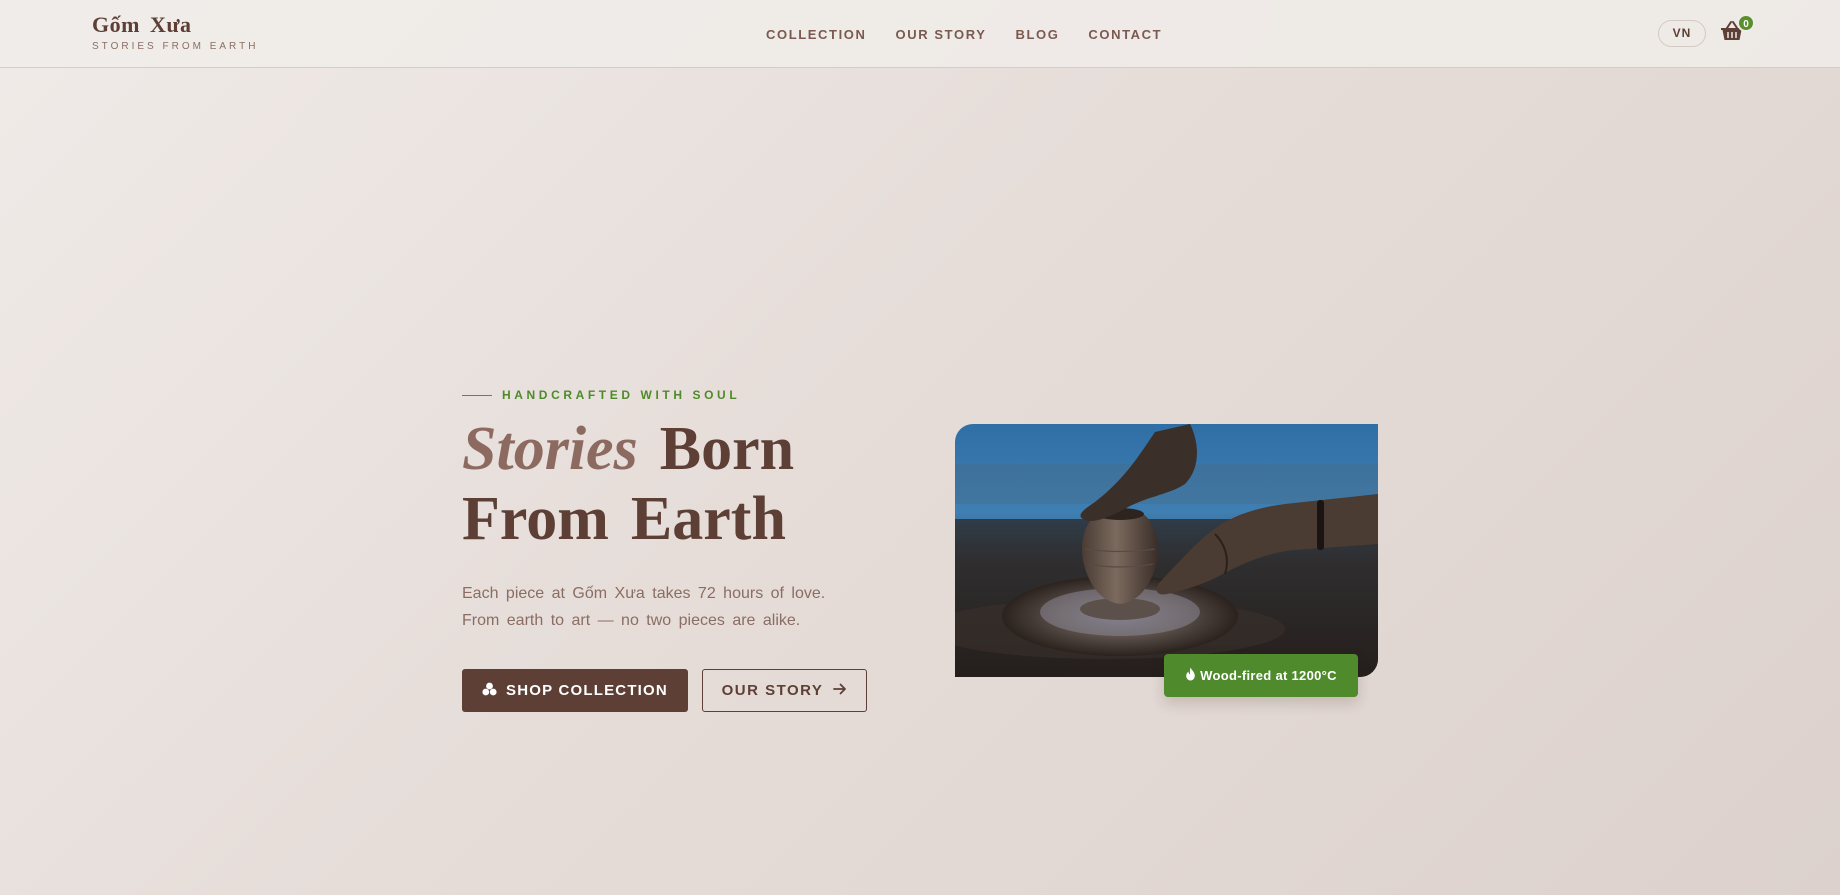 Image resolution: width=1840 pixels, height=895 pixels. I want to click on nav-item-collection: COLLECTION, so click(816, 34).